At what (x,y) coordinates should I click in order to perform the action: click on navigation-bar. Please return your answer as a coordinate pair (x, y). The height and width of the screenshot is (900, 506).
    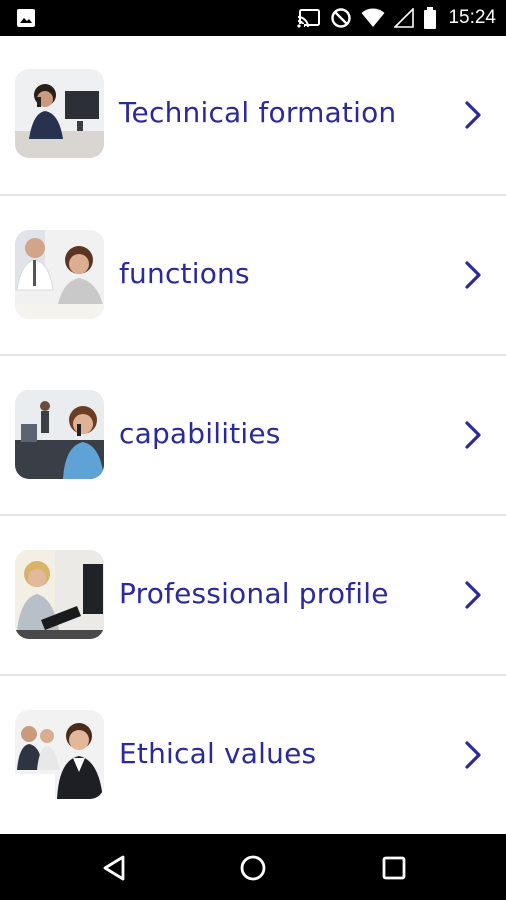
    Looking at the image, I should click on (253, 867).